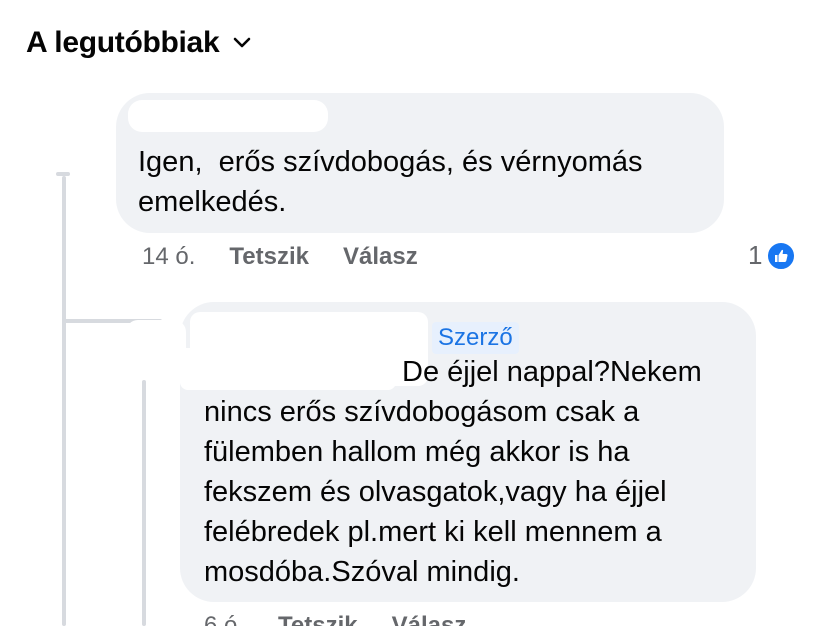  I want to click on comment-text: Igen, erős szívdobogás, és vérnyomás, so click(390, 162).